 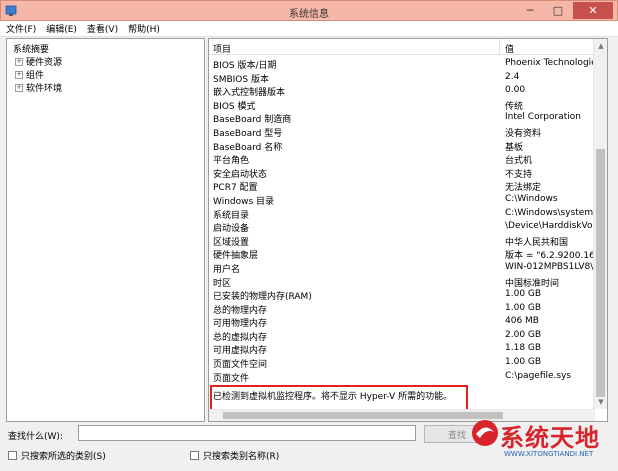 I want to click on search-category-names: 只搜索类别名称(R), so click(x=234, y=455).